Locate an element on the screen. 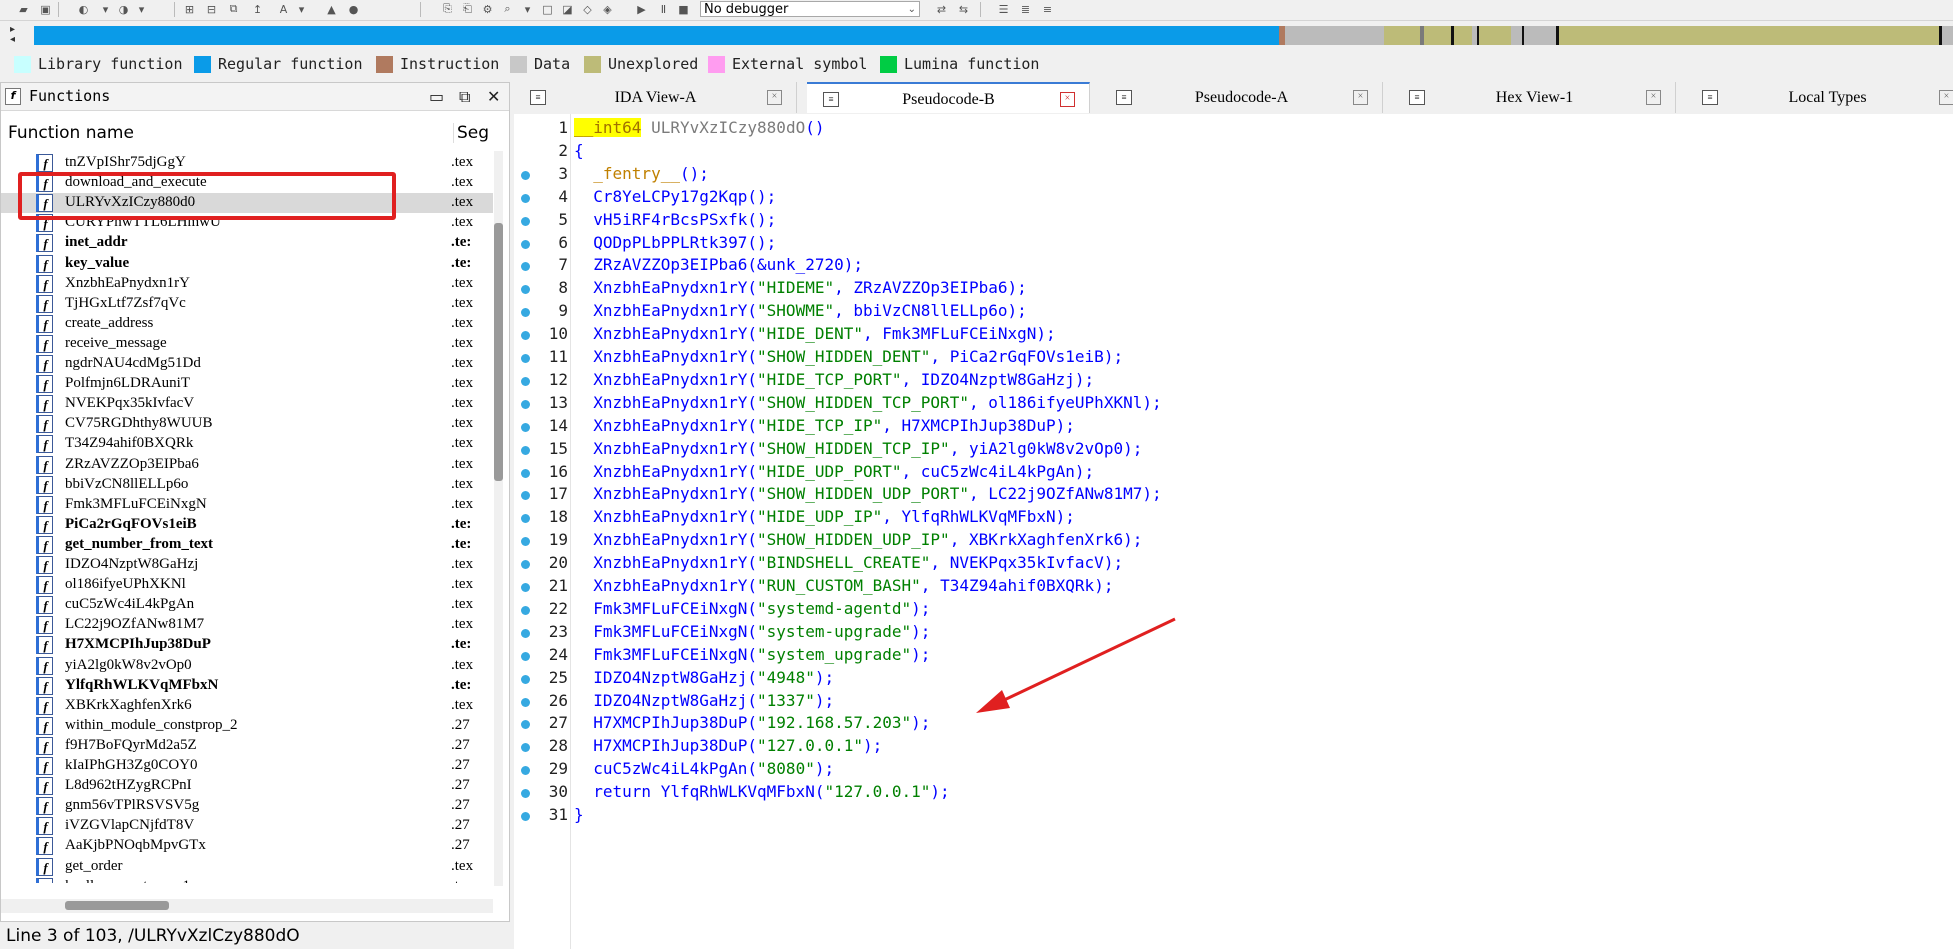 Image resolution: width=1953 pixels, height=949 pixels. diamond-icon: ◈ is located at coordinates (607, 9).